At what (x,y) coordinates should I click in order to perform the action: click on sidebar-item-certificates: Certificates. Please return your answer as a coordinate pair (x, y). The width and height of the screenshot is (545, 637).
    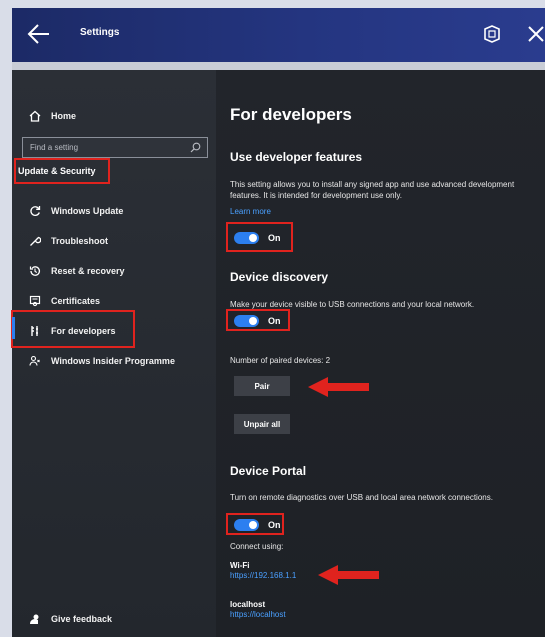
    Looking at the image, I should click on (64, 301).